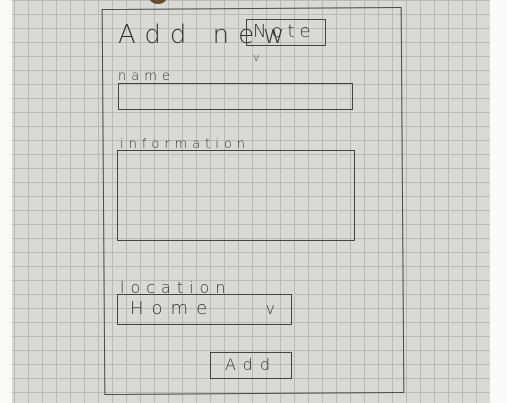 The image size is (507, 403). Describe the element at coordinates (158, 2) in the screenshot. I see `pin-hole` at that location.